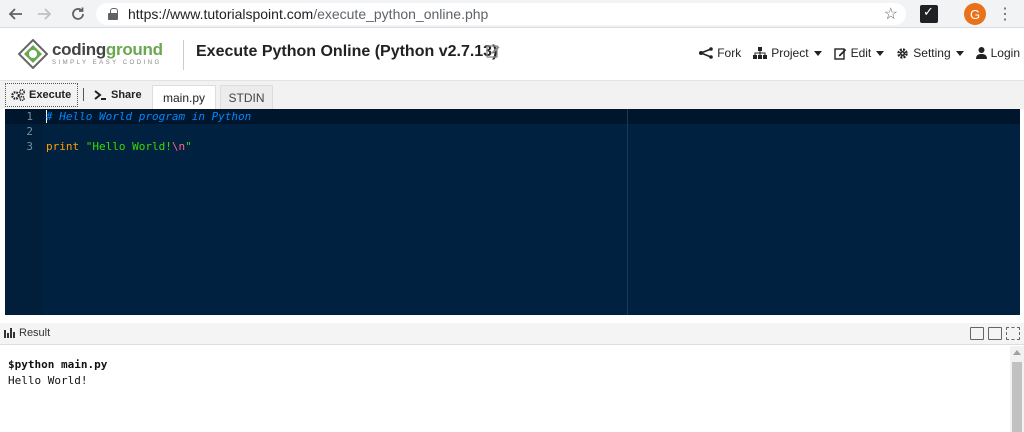 The height and width of the screenshot is (432, 1024). I want to click on profile-avatar: G, so click(975, 14).